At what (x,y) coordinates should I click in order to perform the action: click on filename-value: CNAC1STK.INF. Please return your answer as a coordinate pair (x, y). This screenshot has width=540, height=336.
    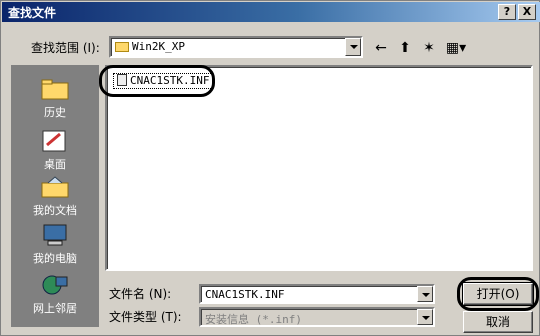
    Looking at the image, I should click on (245, 294).